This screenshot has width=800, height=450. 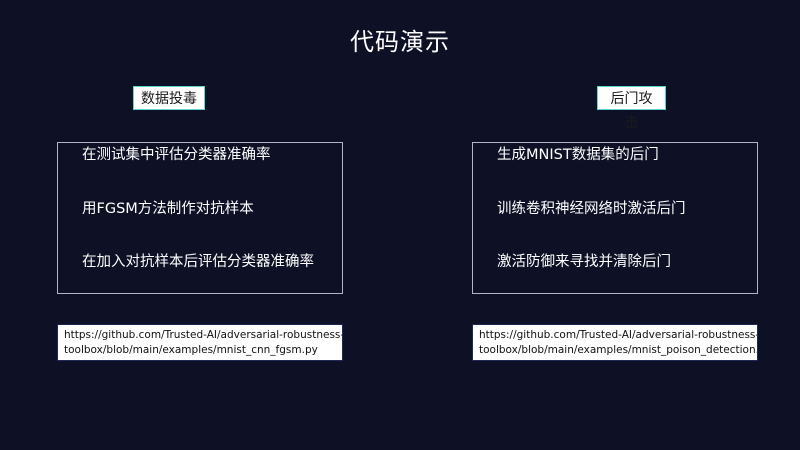 I want to click on left-step-2: 用FGSM方法制作对抗样本, so click(x=168, y=209).